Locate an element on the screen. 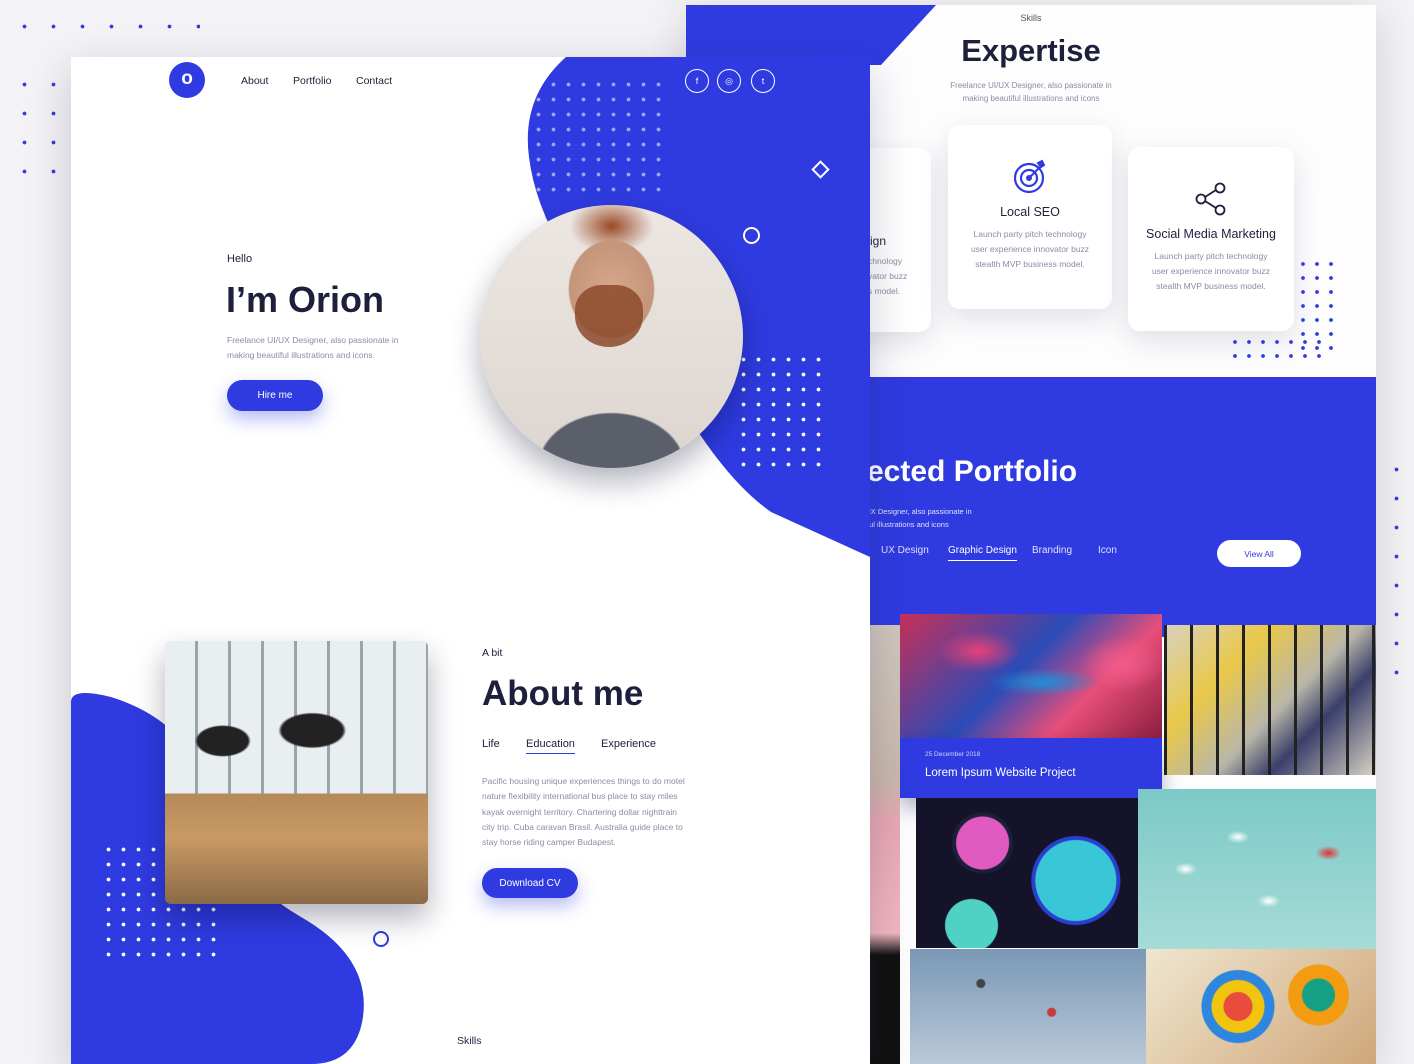 This screenshot has height=1064, width=1414. portfolio-tile-cells is located at coordinates (1027, 873).